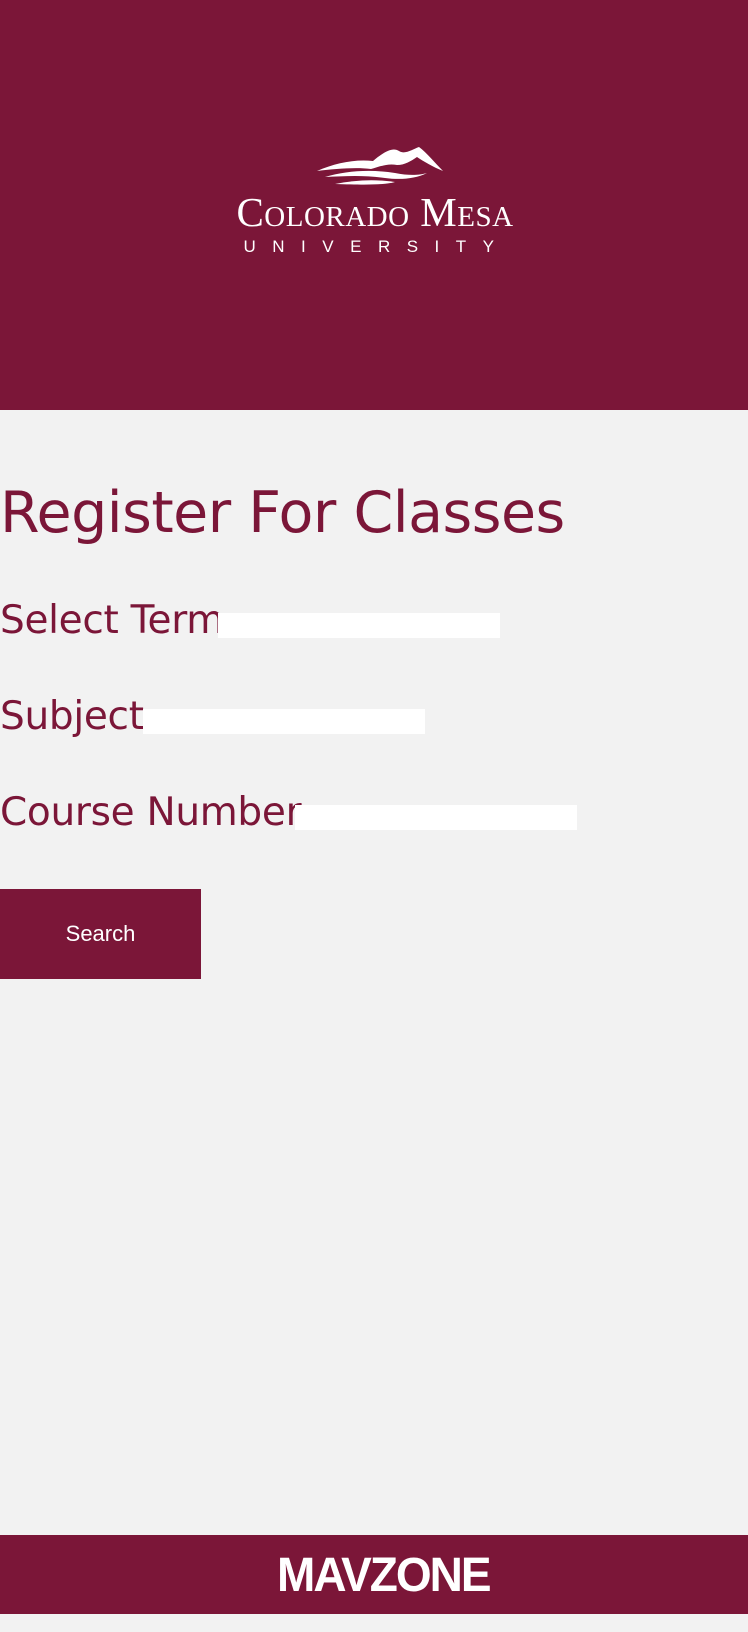 The height and width of the screenshot is (1632, 748). Describe the element at coordinates (377, 246) in the screenshot. I see `logo-subtitle: UNIVERSITY` at that location.